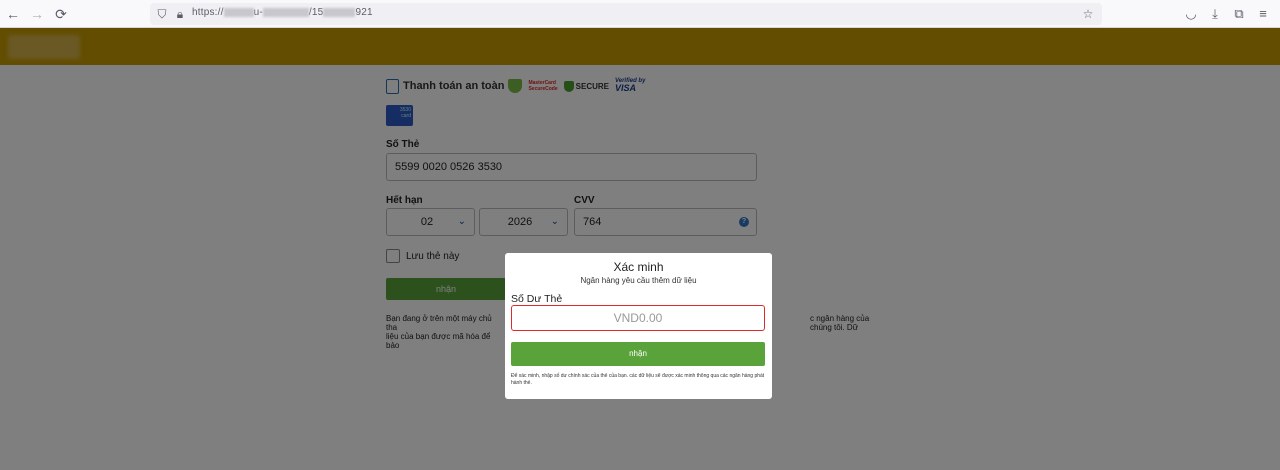 This screenshot has width=1280, height=470. What do you see at coordinates (1215, 14) in the screenshot?
I see `download-icon: ⤓` at bounding box center [1215, 14].